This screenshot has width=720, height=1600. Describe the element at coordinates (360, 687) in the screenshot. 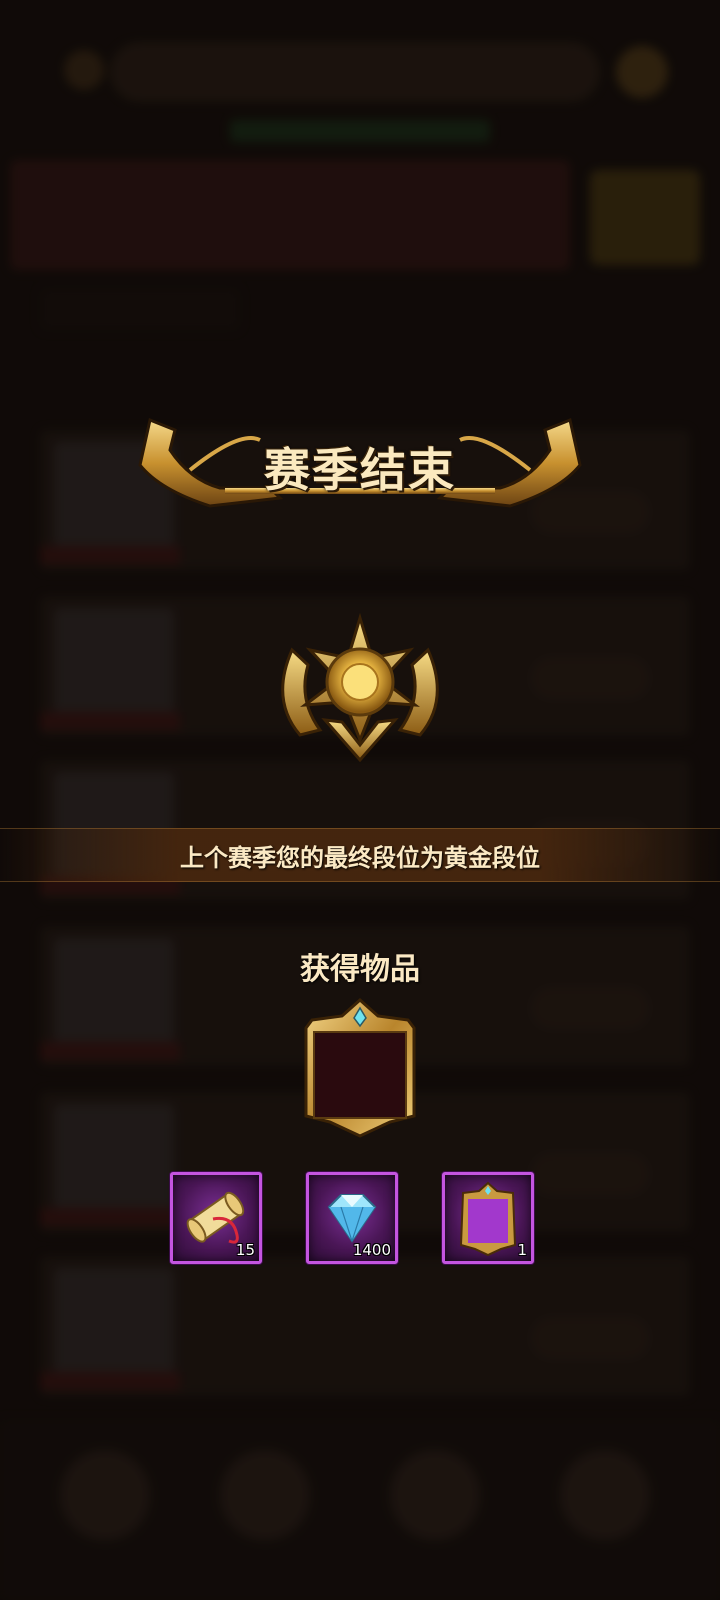

I see `gold-rank-icon` at that location.